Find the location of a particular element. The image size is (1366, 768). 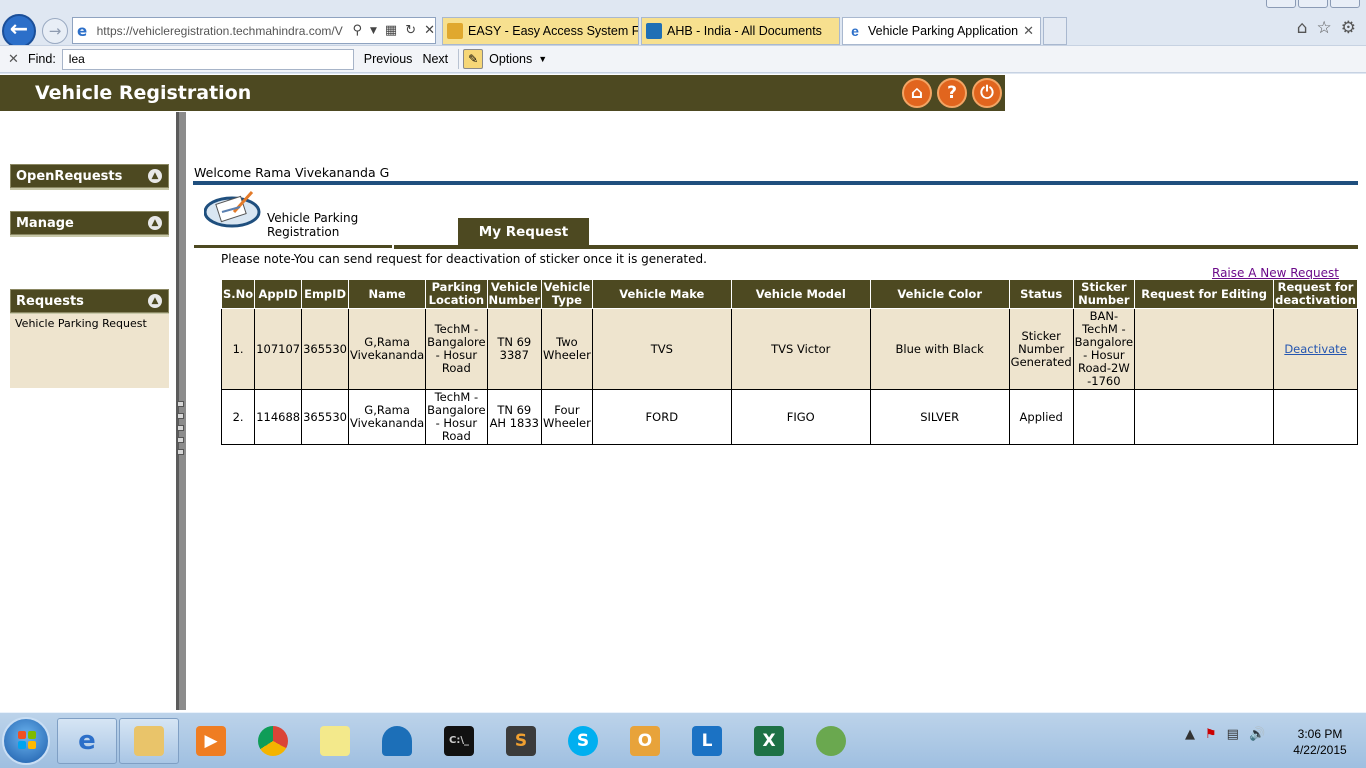

taskbar-lync: L is located at coordinates (707, 741).